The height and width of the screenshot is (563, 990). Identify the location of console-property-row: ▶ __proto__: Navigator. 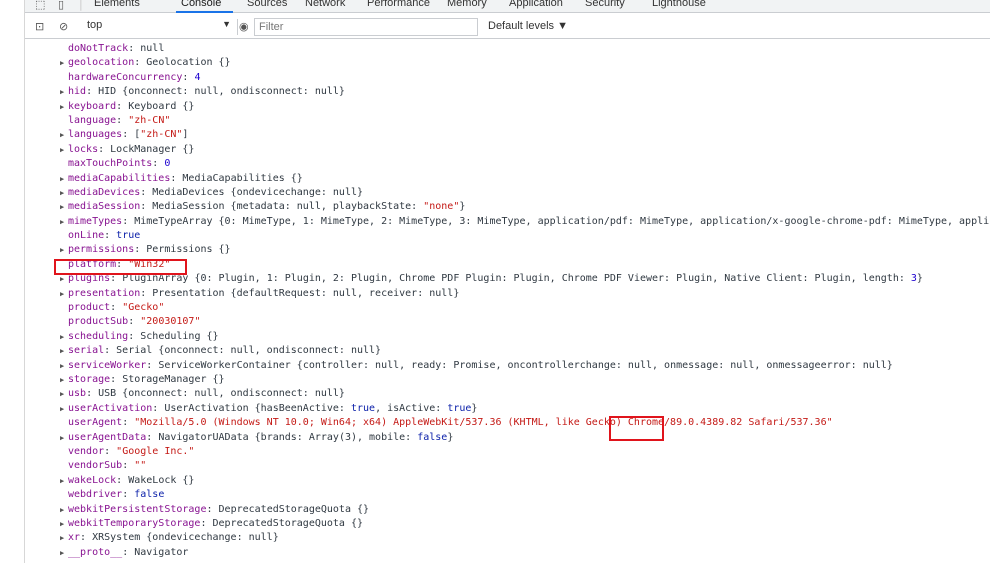
(525, 553).